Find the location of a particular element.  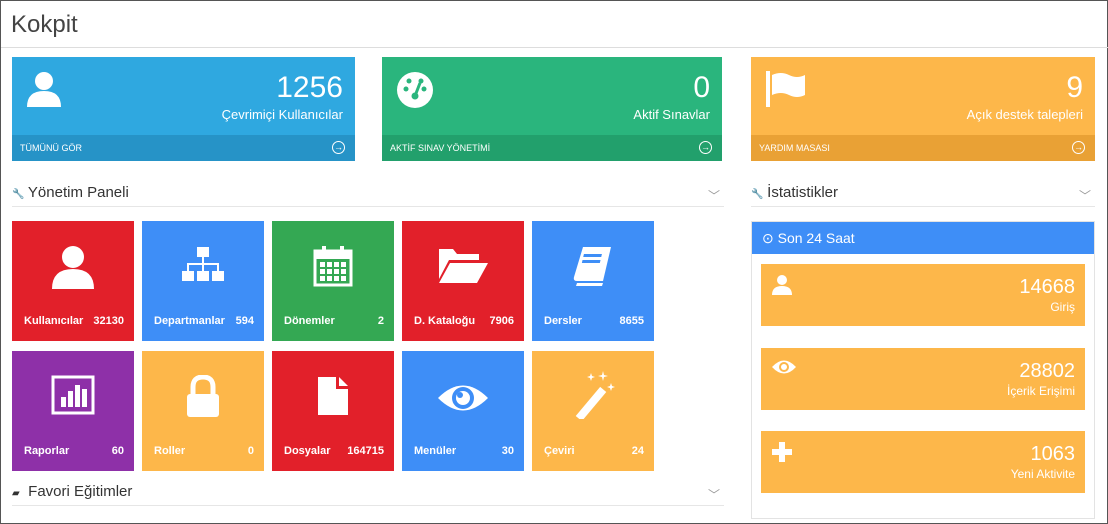

book-icon: ▰ is located at coordinates (16, 493).